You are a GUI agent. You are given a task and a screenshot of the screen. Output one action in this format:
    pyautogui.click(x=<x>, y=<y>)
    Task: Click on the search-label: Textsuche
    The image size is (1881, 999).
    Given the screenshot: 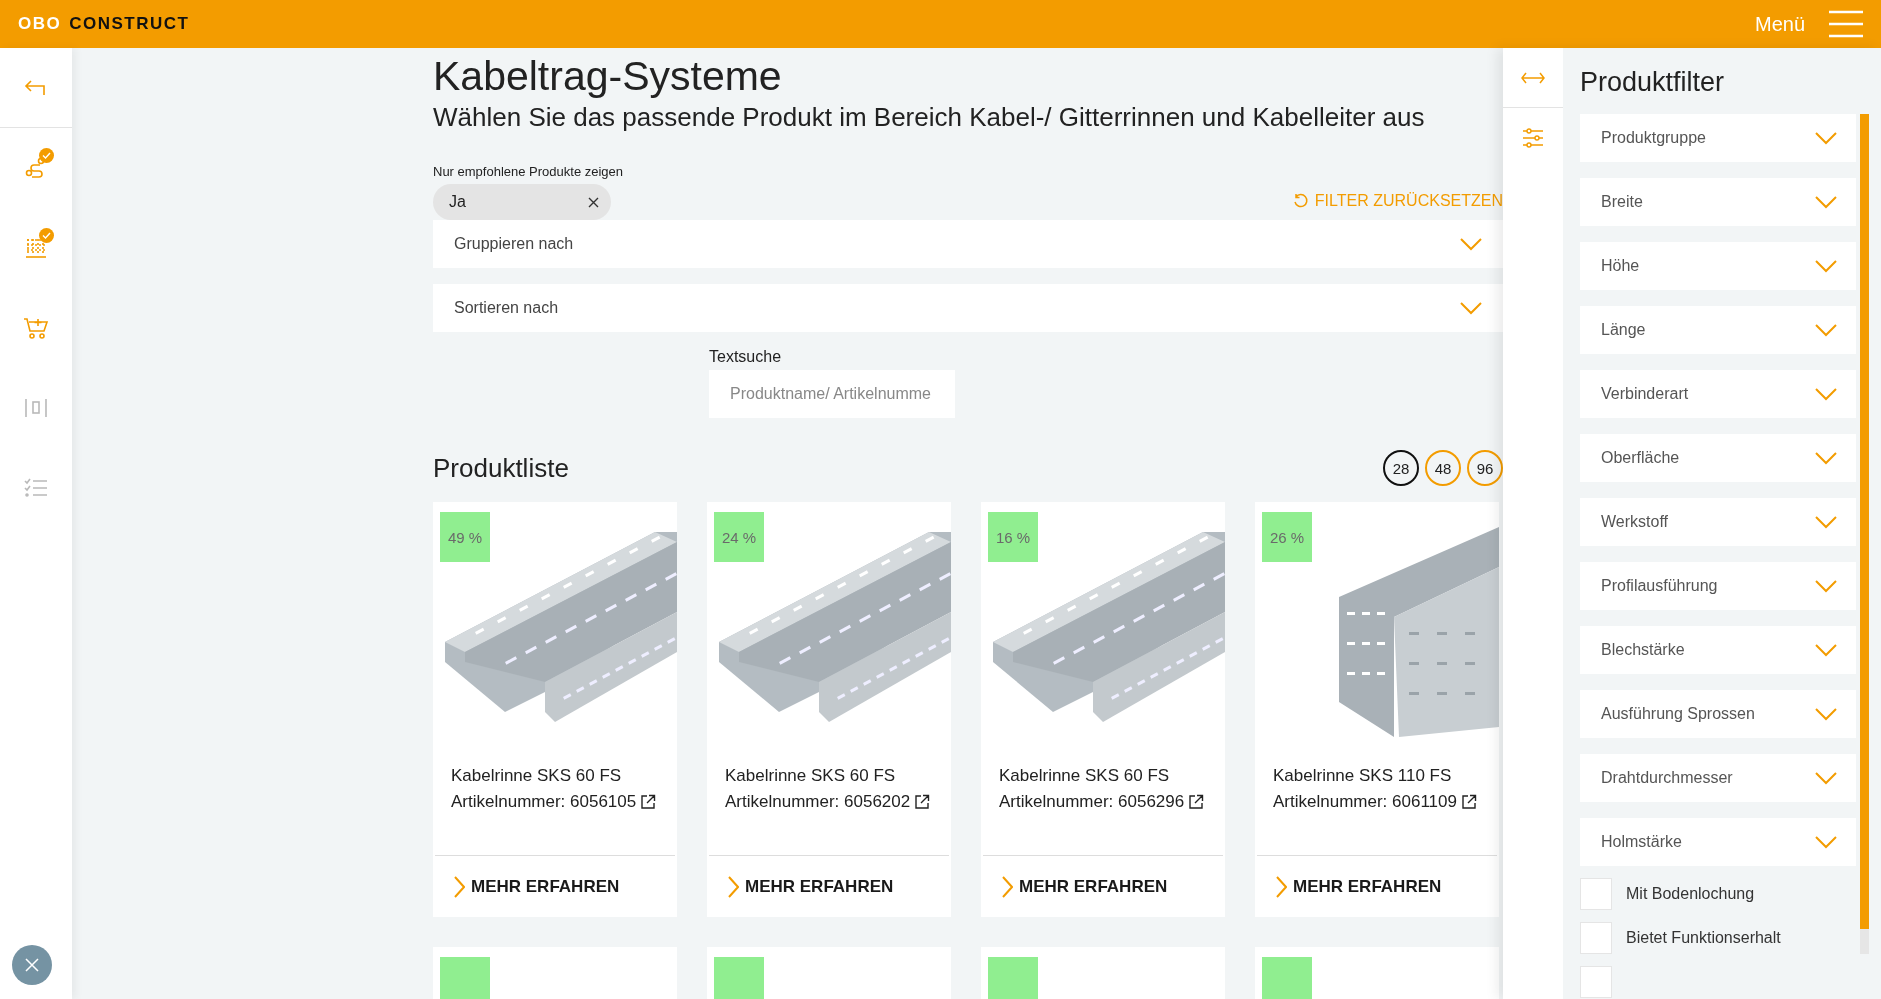 What is the action you would take?
    pyautogui.click(x=746, y=357)
    